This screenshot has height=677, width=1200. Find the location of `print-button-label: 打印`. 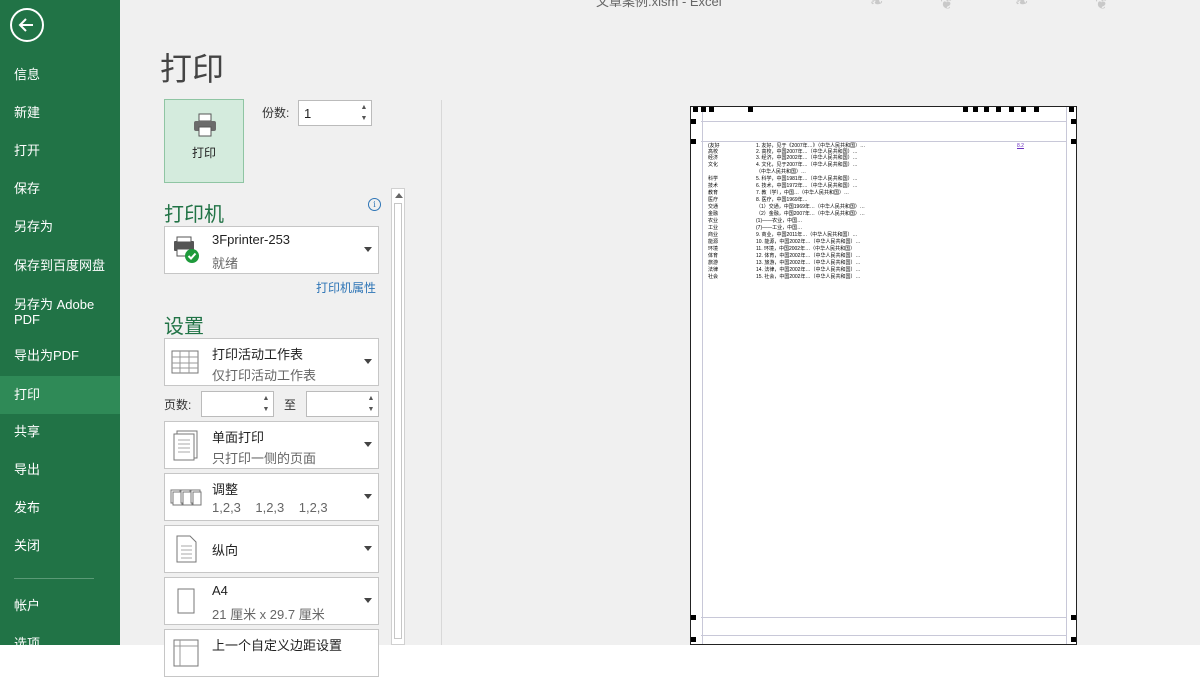

print-button-label: 打印 is located at coordinates (203, 153).